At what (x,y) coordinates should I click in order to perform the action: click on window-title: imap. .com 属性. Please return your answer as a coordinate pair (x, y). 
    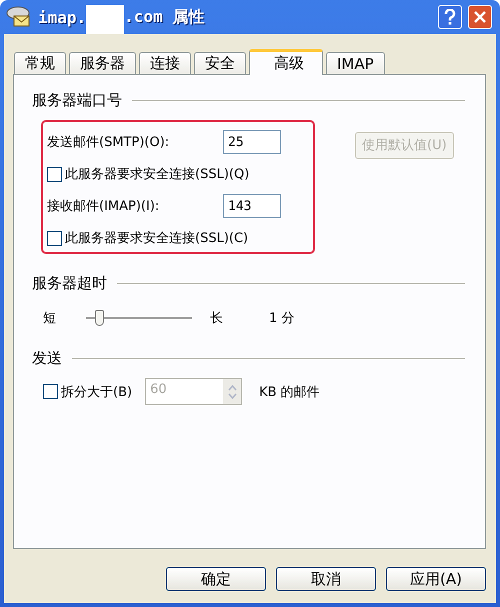
    Looking at the image, I should click on (121, 17).